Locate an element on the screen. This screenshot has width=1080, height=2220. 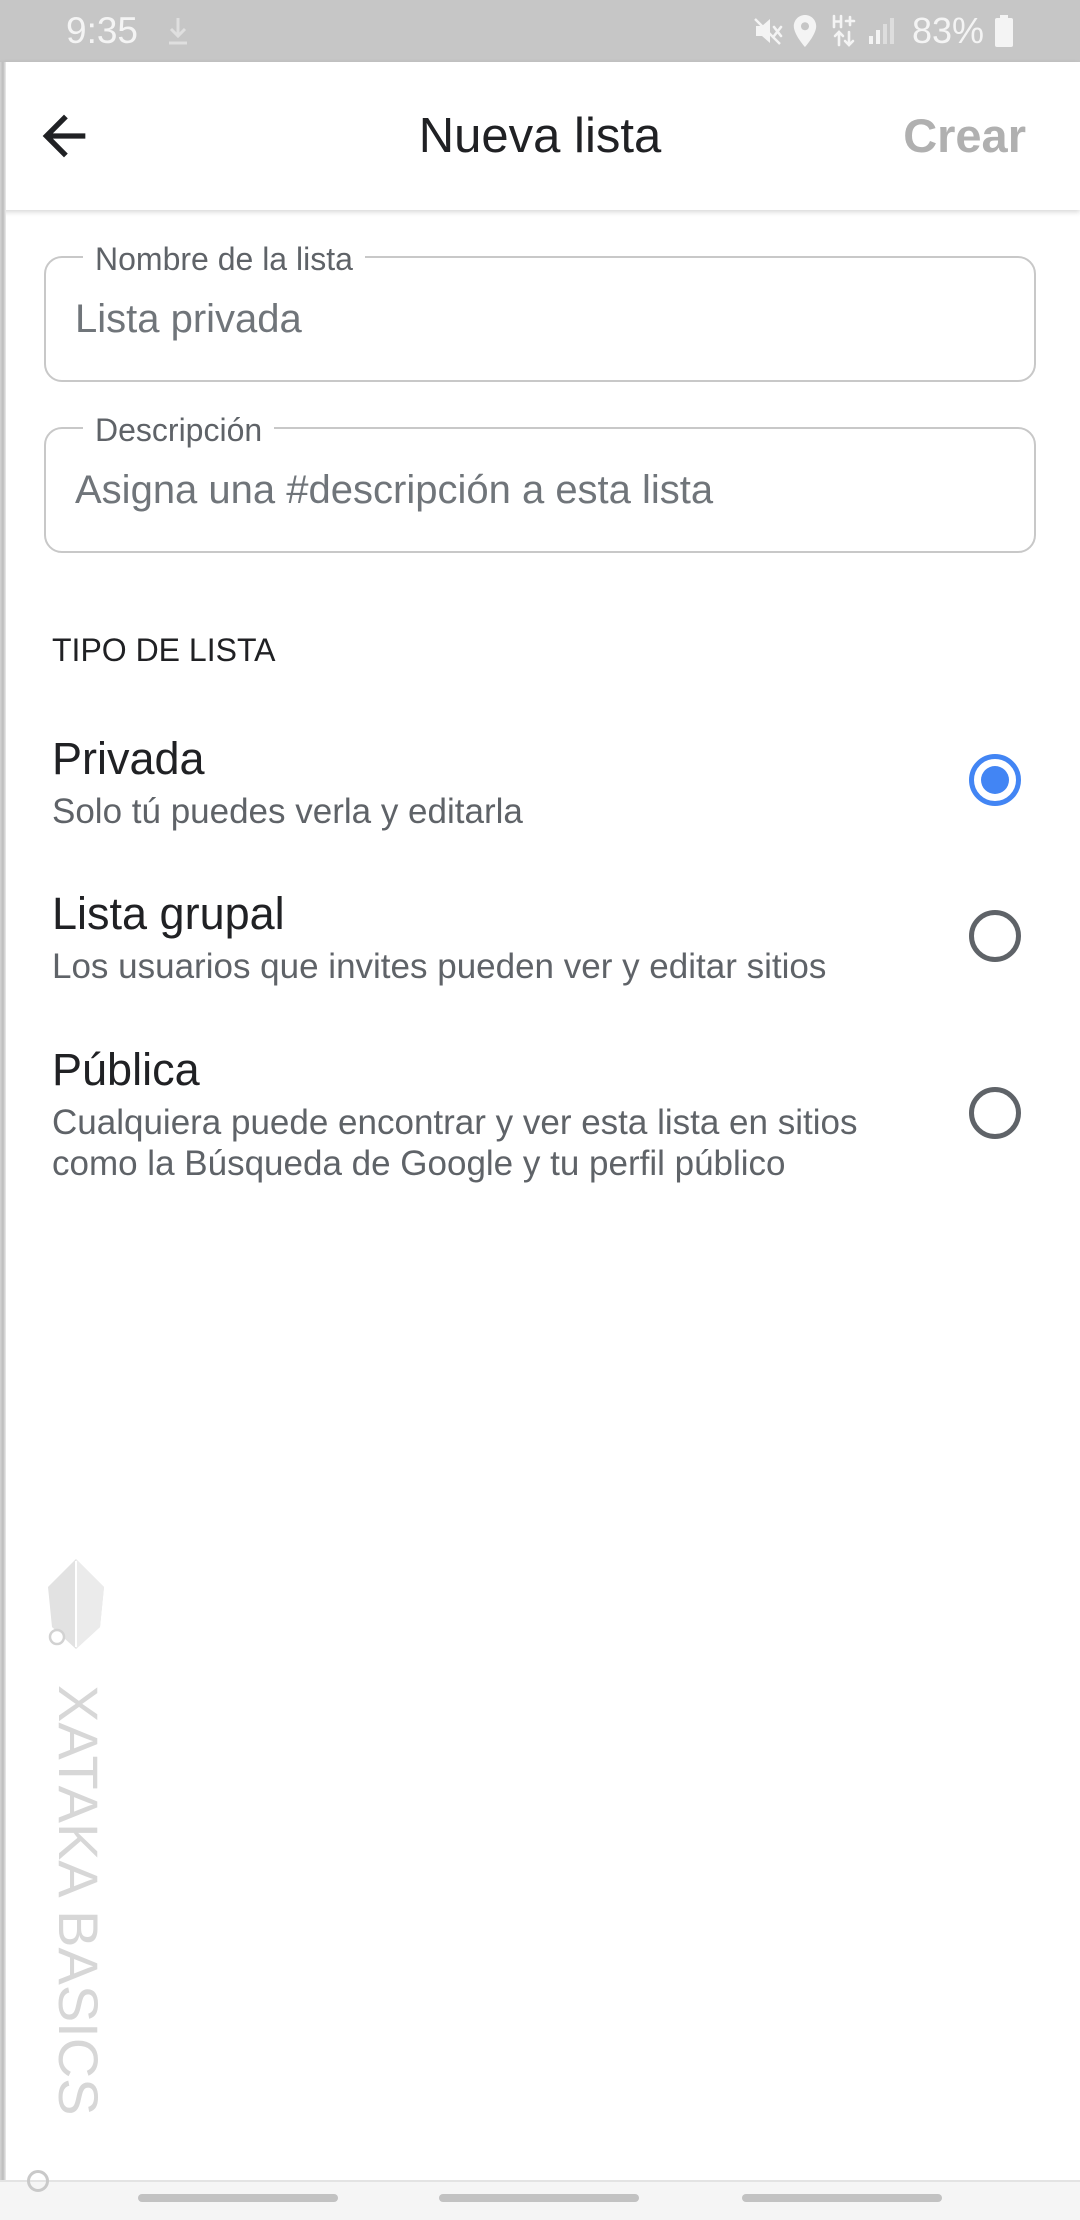
list-description-label: Descripción is located at coordinates (179, 430).